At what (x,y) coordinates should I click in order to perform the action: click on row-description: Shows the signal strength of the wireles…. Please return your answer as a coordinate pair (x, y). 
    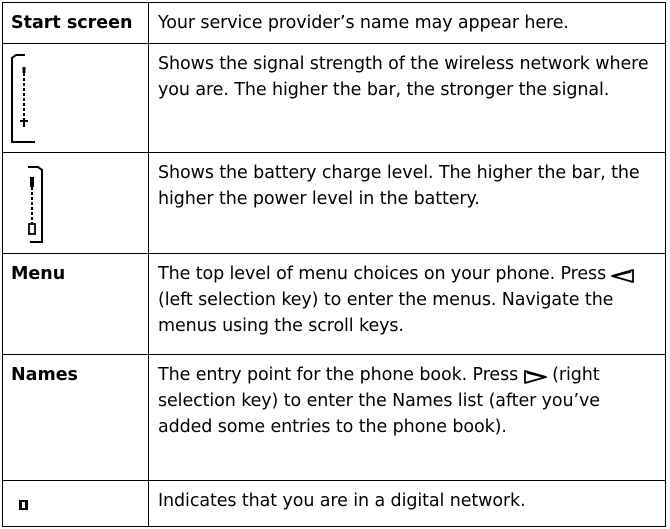
    Looking at the image, I should click on (403, 77).